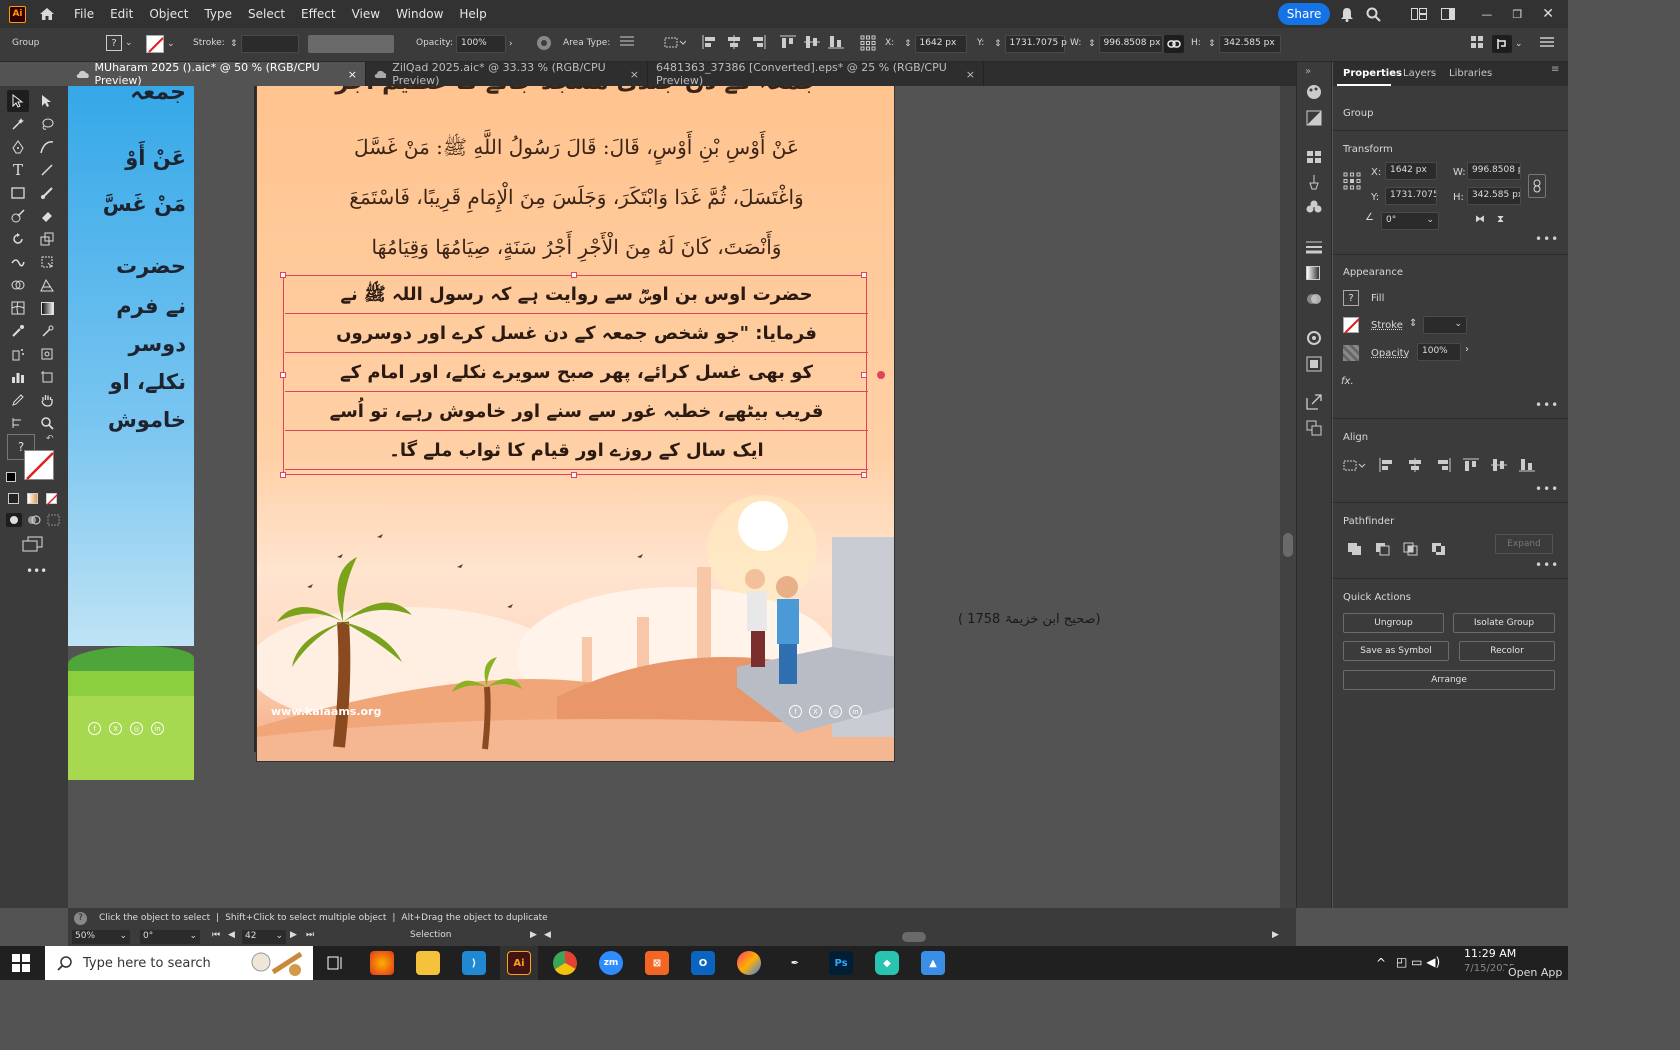 The image size is (1680, 1050). Describe the element at coordinates (1314, 299) in the screenshot. I see `transparency-panel-icon` at that location.